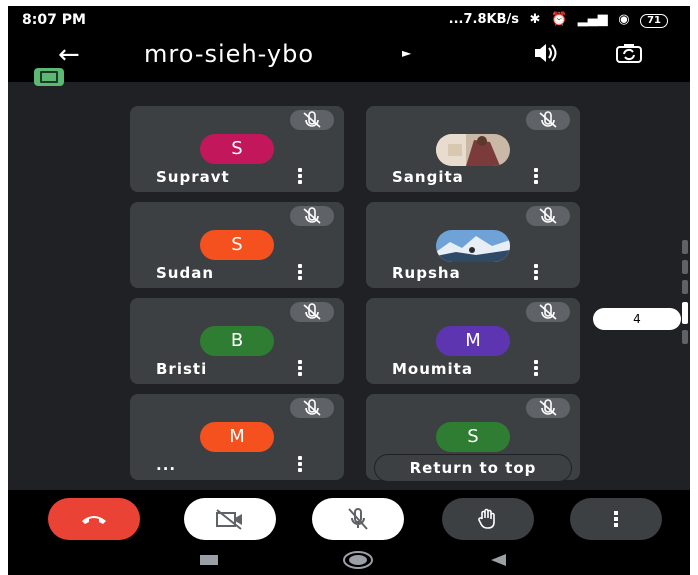  I want to click on raise-hand-button, so click(488, 519).